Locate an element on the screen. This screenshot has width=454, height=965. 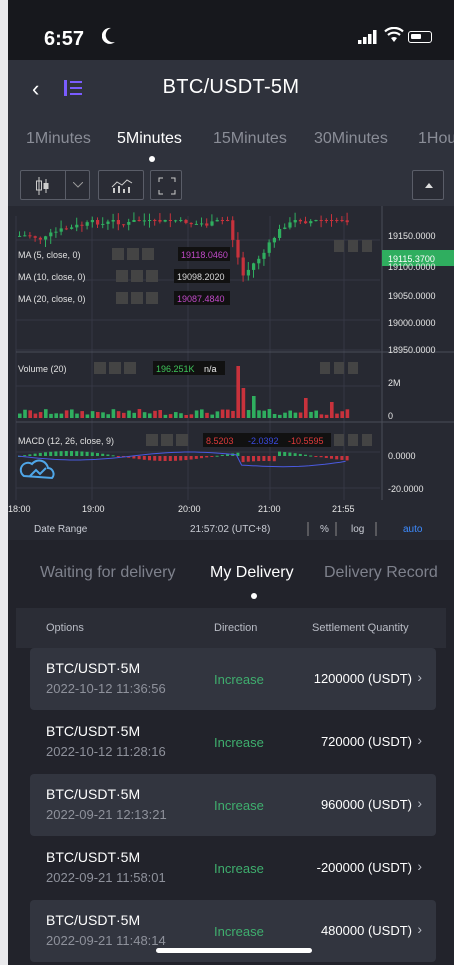
ma20-value: 19087.4840 is located at coordinates (201, 299).